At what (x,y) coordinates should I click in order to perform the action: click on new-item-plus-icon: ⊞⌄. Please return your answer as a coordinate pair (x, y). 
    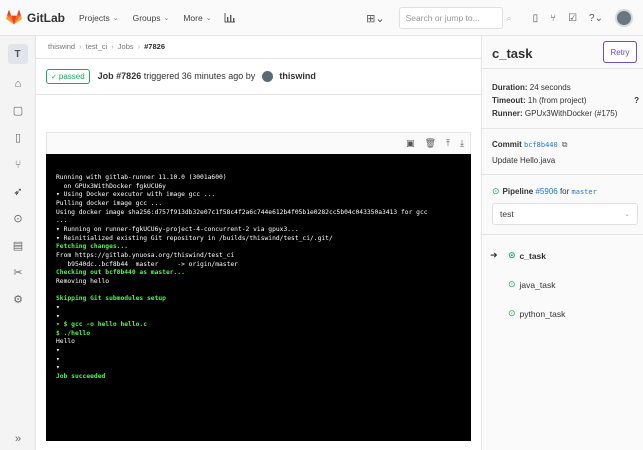
    Looking at the image, I should click on (375, 18).